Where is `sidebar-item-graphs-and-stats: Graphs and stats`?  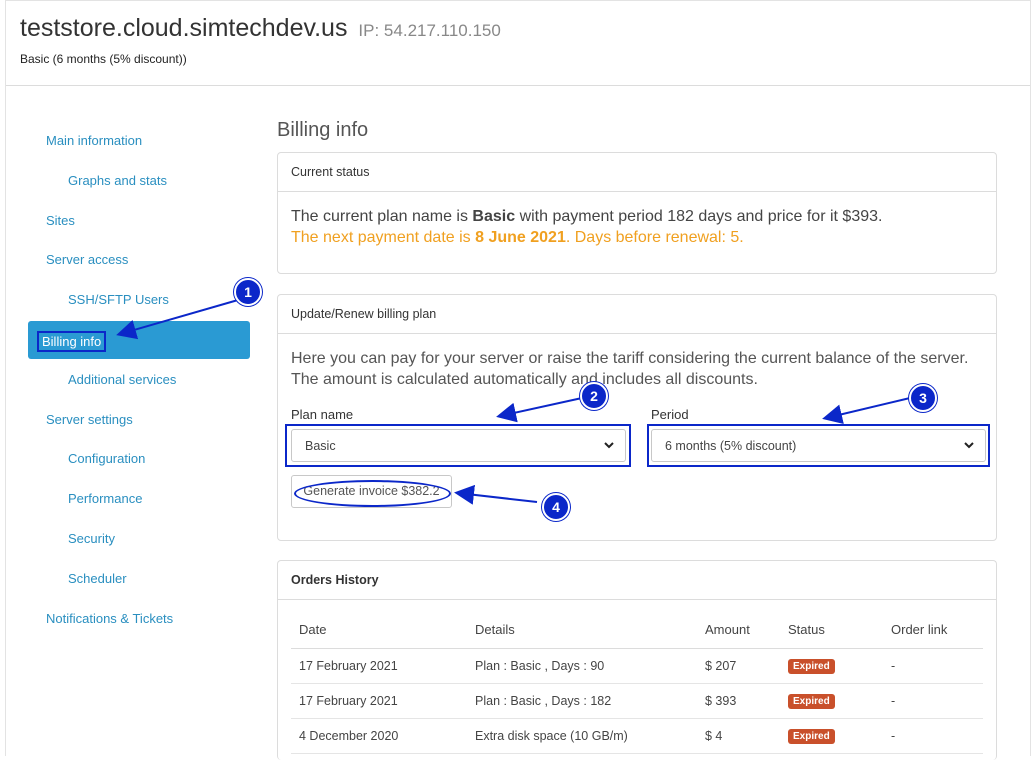 sidebar-item-graphs-and-stats: Graphs and stats is located at coordinates (117, 180).